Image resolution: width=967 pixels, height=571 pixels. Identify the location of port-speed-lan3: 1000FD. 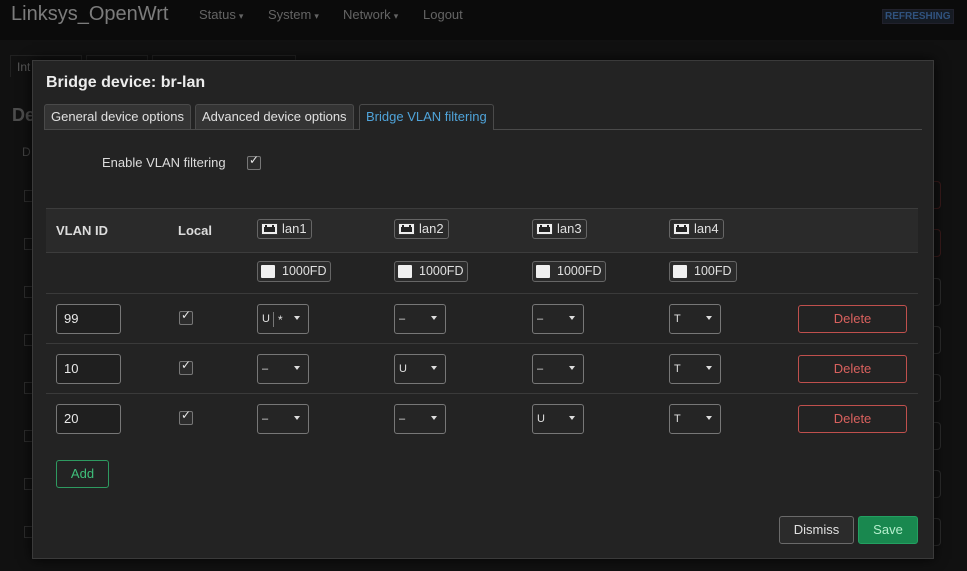
(569, 271).